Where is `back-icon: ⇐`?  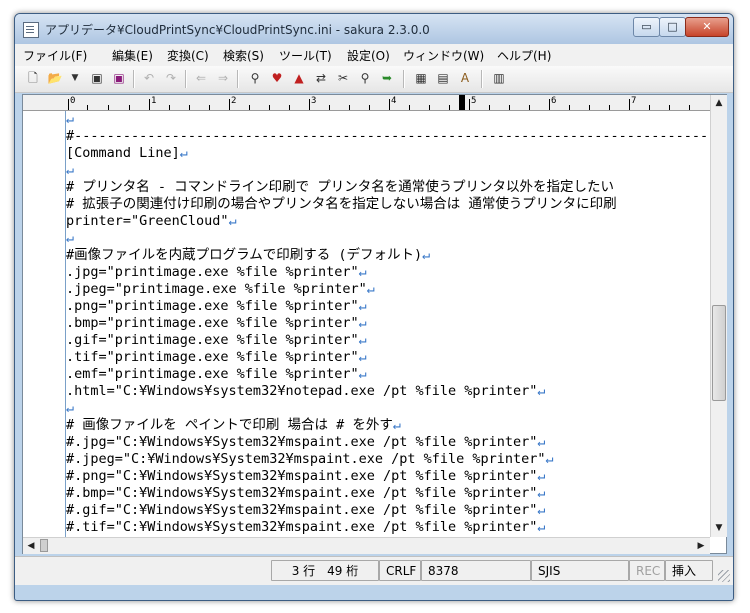
back-icon: ⇐ is located at coordinates (201, 78).